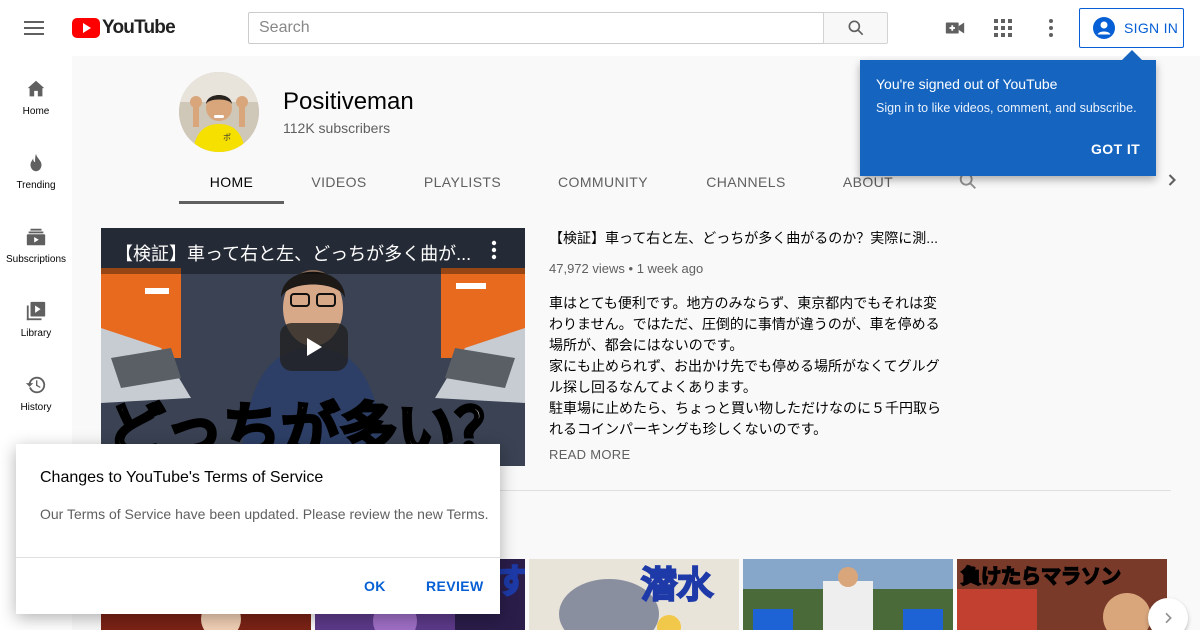 The width and height of the screenshot is (1200, 630). I want to click on masthead: YouTube SIGN IN, so click(600, 28).